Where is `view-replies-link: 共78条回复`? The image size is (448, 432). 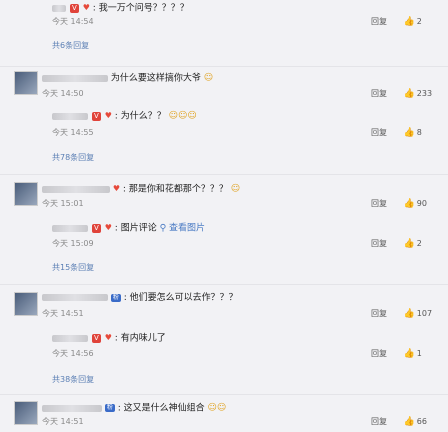 view-replies-link: 共78条回复 is located at coordinates (73, 158).